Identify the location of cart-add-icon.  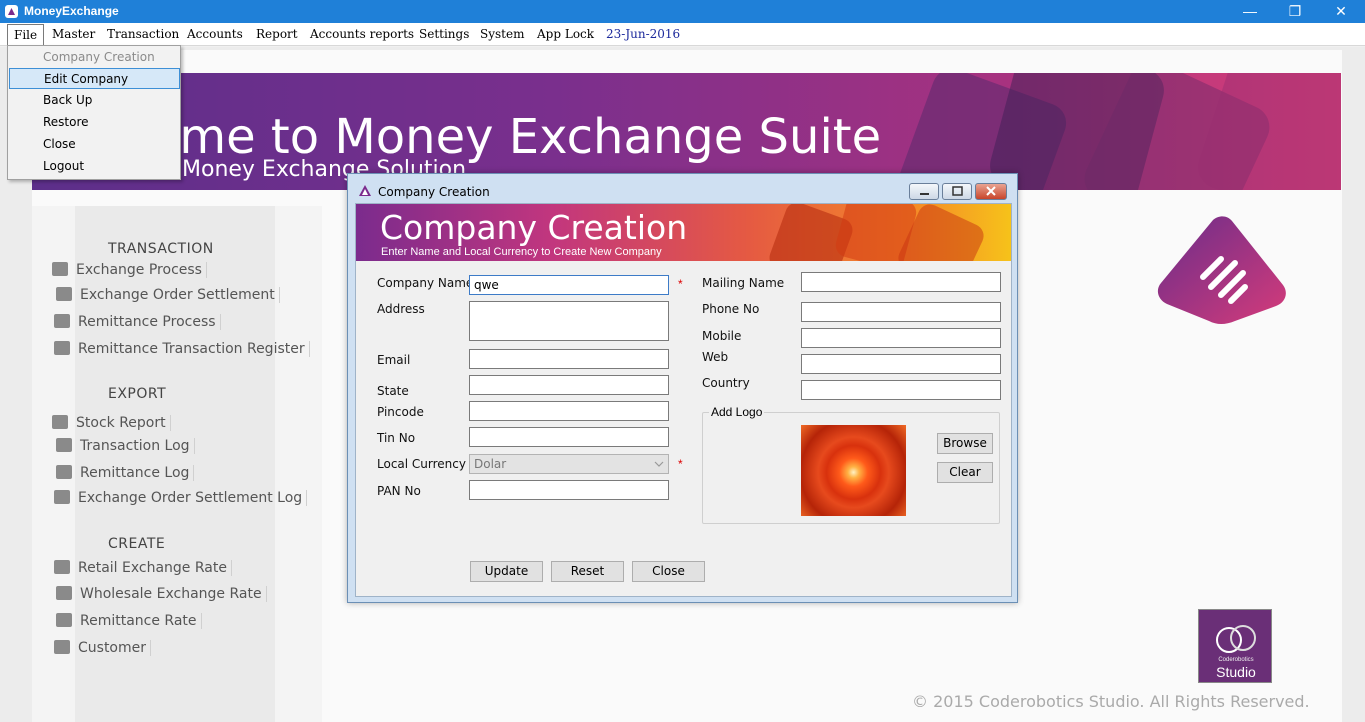
(64, 294).